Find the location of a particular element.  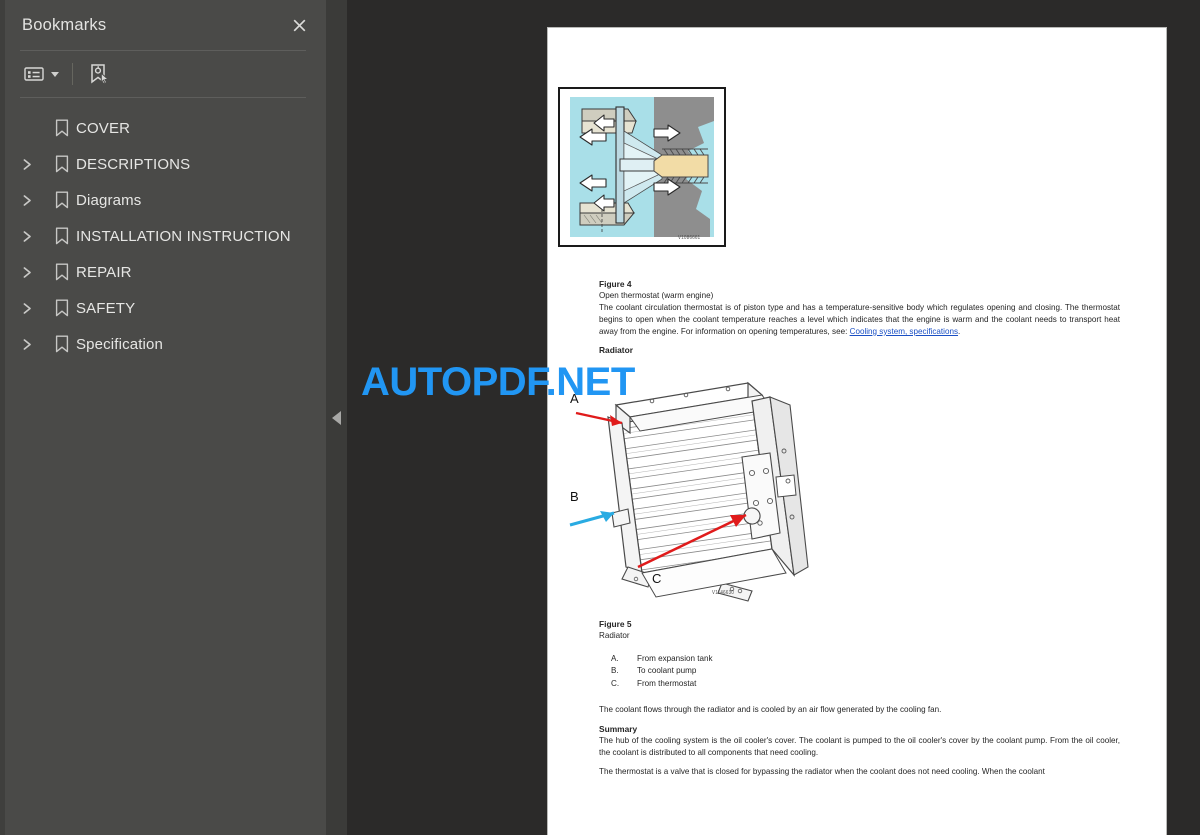

bookmark-item-label: SAFETY is located at coordinates (106, 308).